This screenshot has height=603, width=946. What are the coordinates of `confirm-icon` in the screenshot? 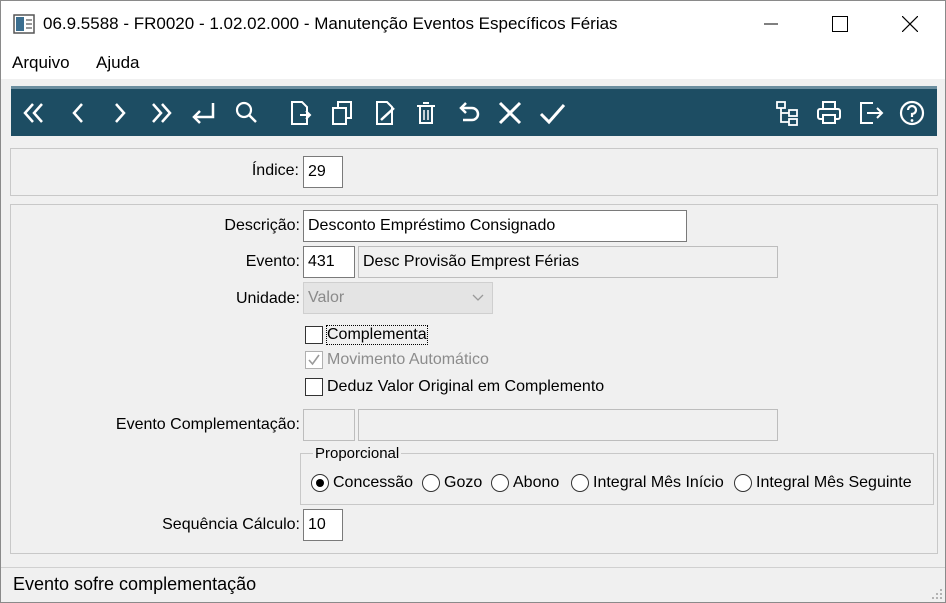 It's located at (552, 113).